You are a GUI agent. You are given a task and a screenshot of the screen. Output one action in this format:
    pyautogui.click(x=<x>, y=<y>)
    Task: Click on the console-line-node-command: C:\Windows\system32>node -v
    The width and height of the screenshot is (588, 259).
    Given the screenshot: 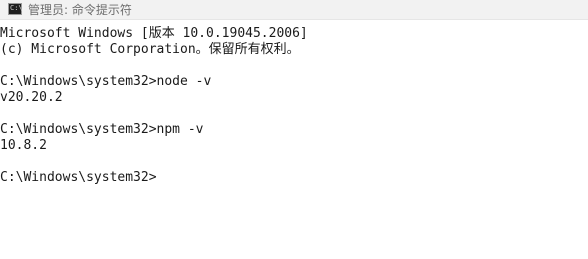 What is the action you would take?
    pyautogui.click(x=106, y=81)
    